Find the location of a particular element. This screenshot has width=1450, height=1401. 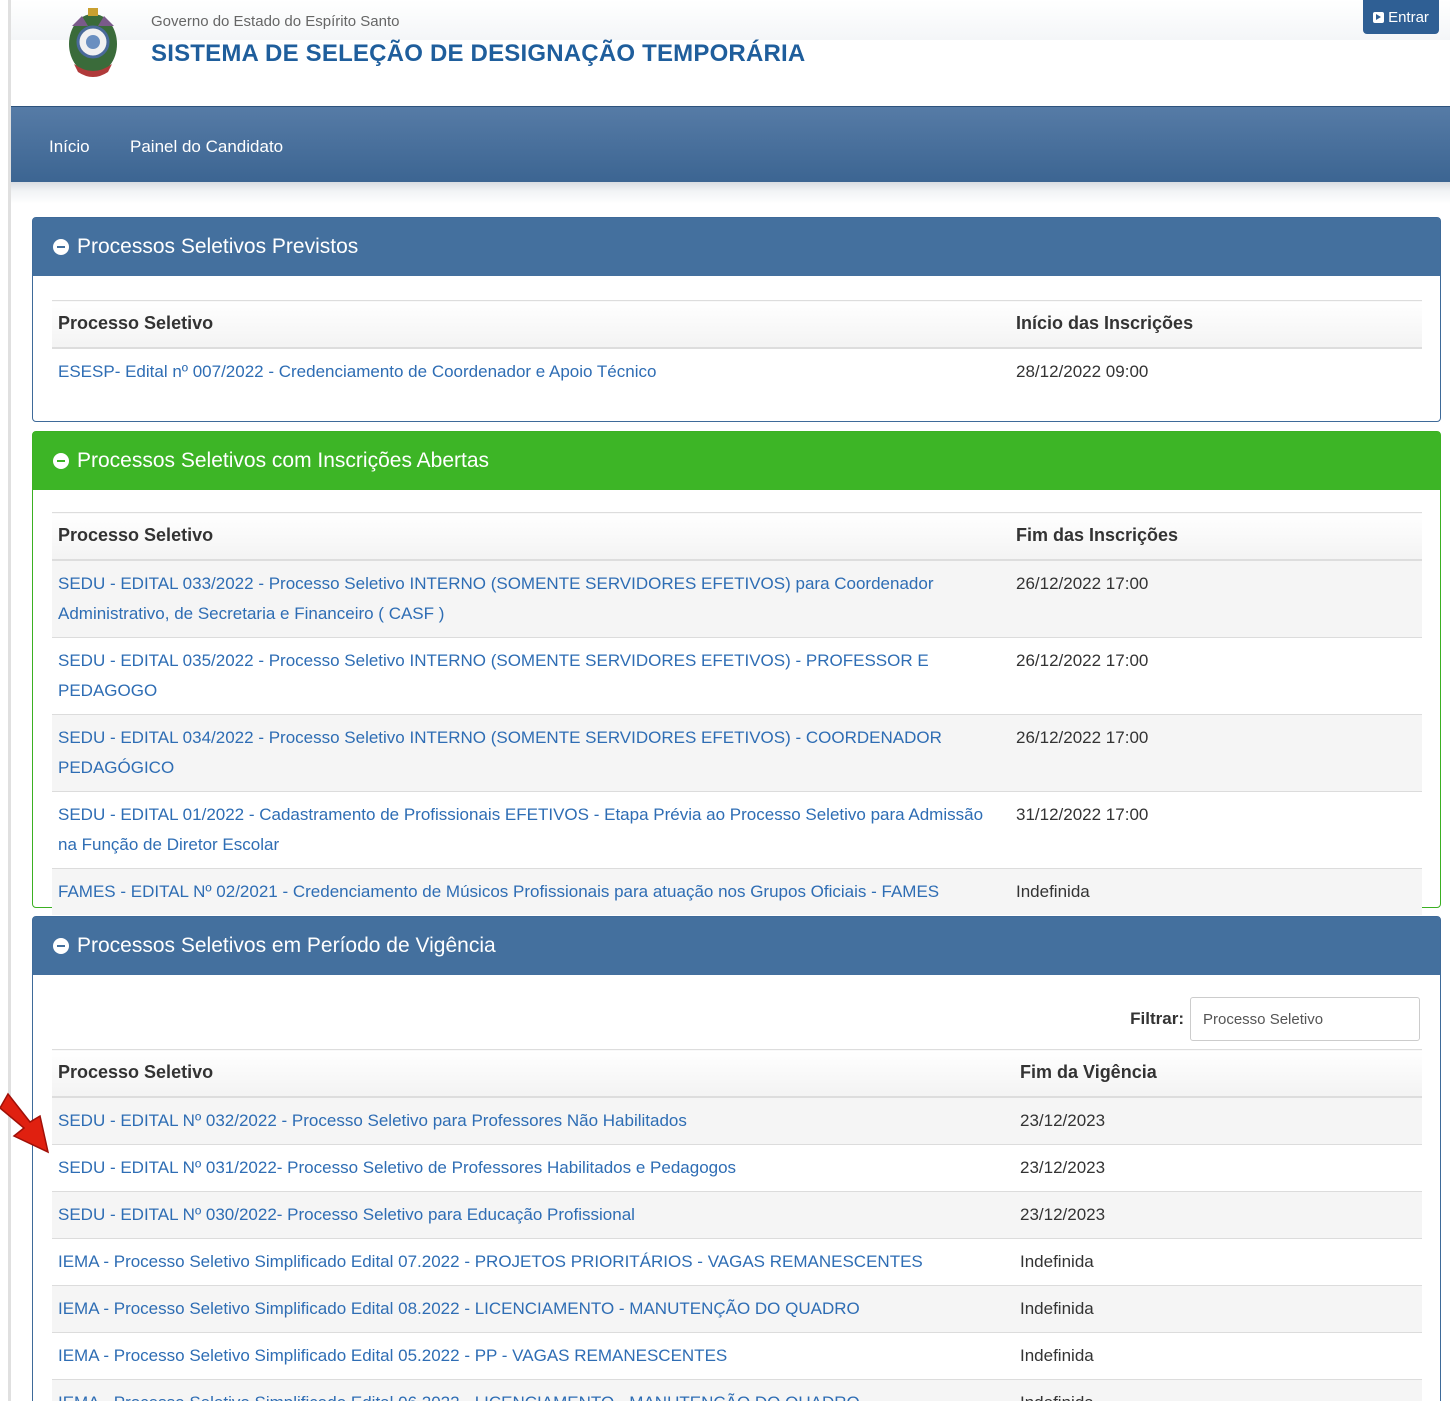

table-header-row: Processo Seletivo Fim da Vigência is located at coordinates (737, 1073).